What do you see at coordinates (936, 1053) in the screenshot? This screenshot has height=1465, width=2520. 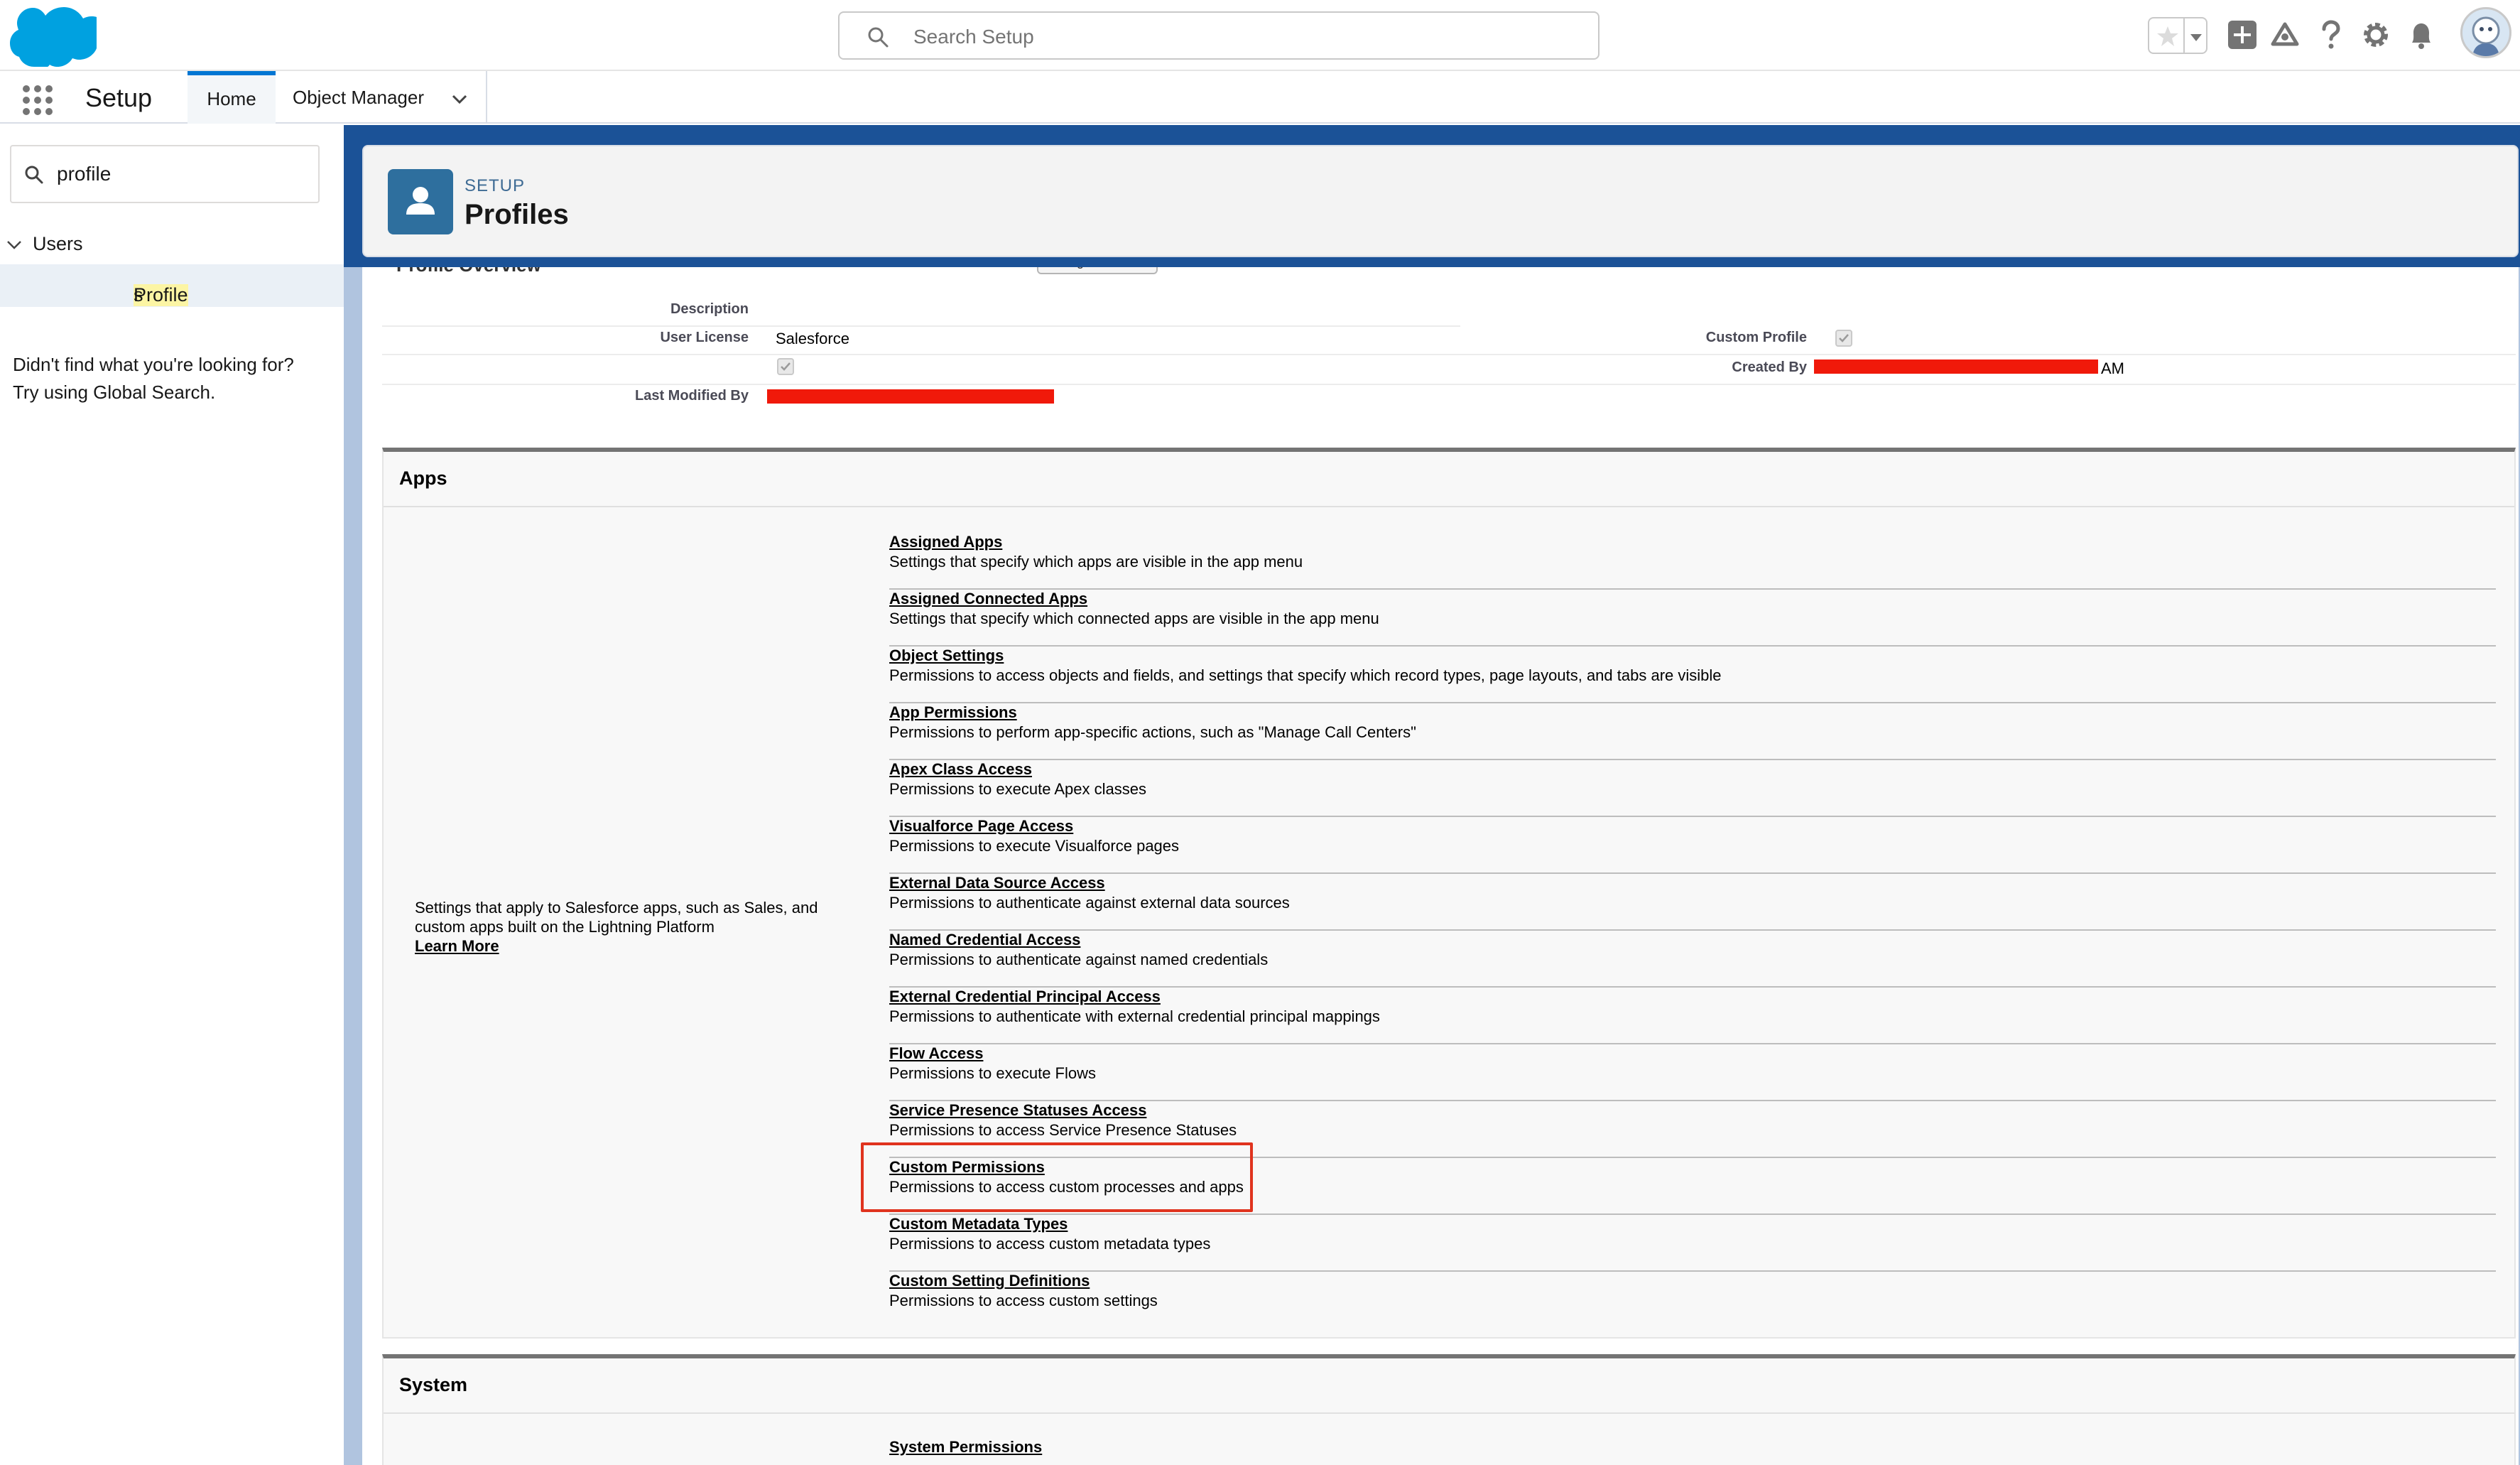 I see `flow-access-link: Flow Access` at bounding box center [936, 1053].